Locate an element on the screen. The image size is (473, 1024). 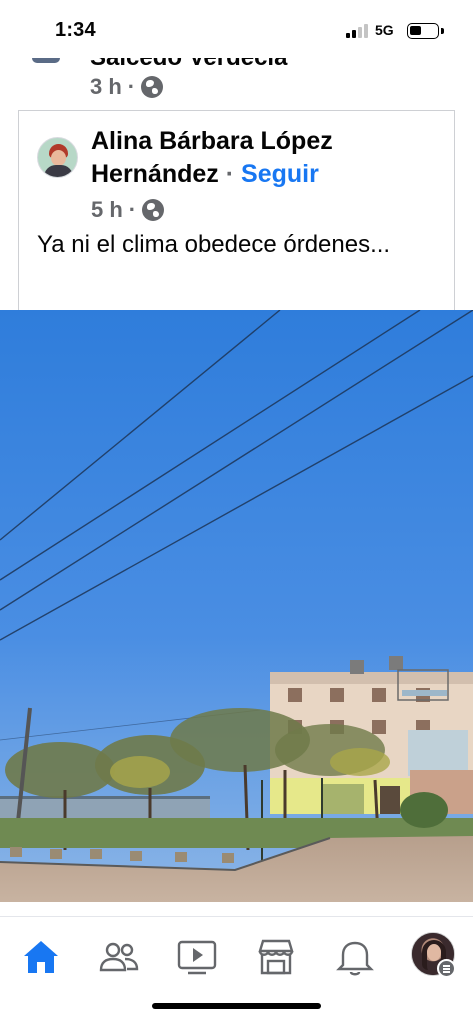
home-icon is located at coordinates (41, 957).